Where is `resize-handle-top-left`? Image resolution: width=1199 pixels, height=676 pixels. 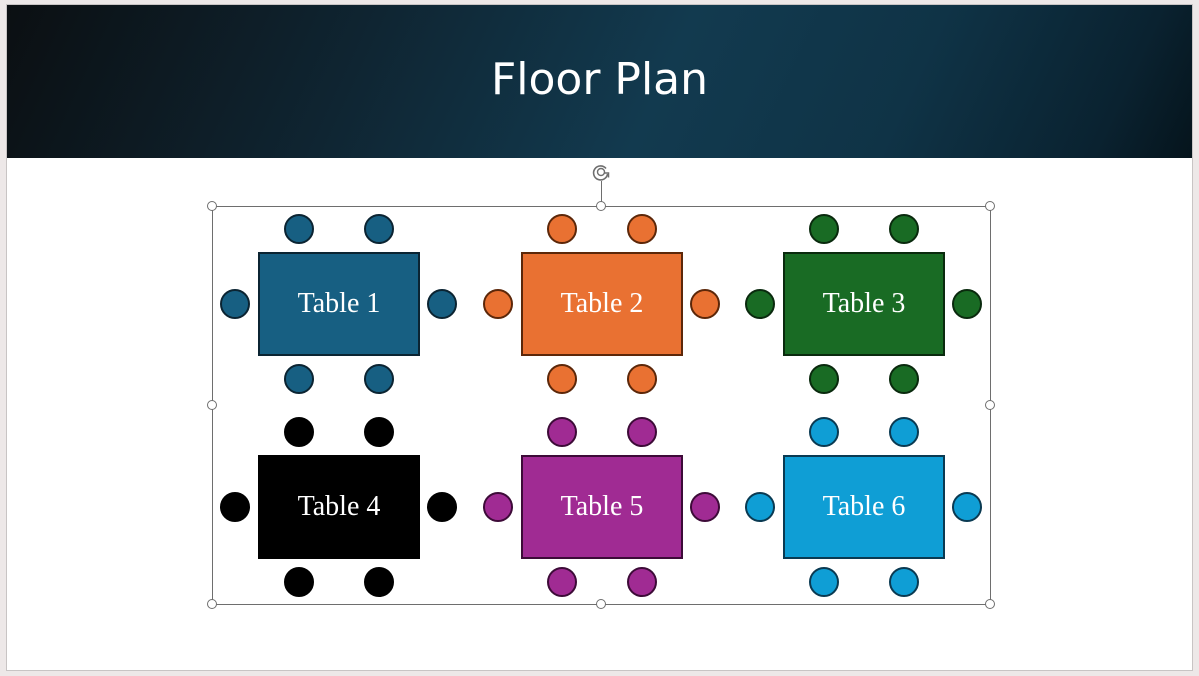
resize-handle-top-left is located at coordinates (212, 206).